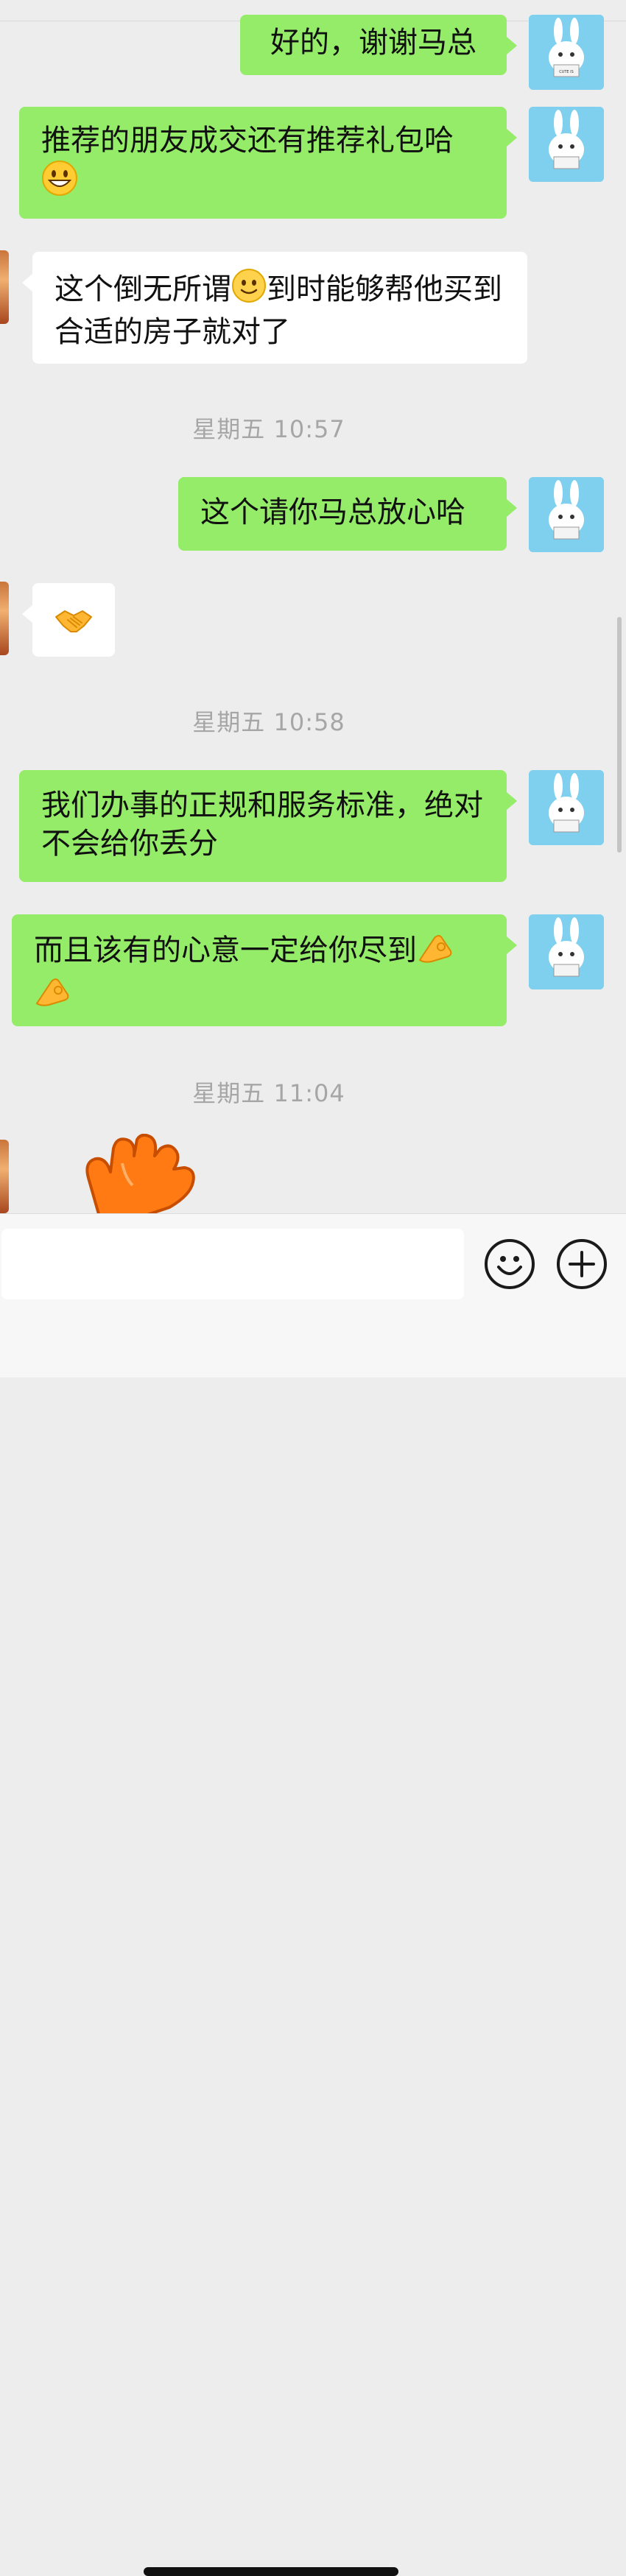  Describe the element at coordinates (264, 970) in the screenshot. I see `message-bubble-sent: 而且该有的心意一定给你尽到` at that location.